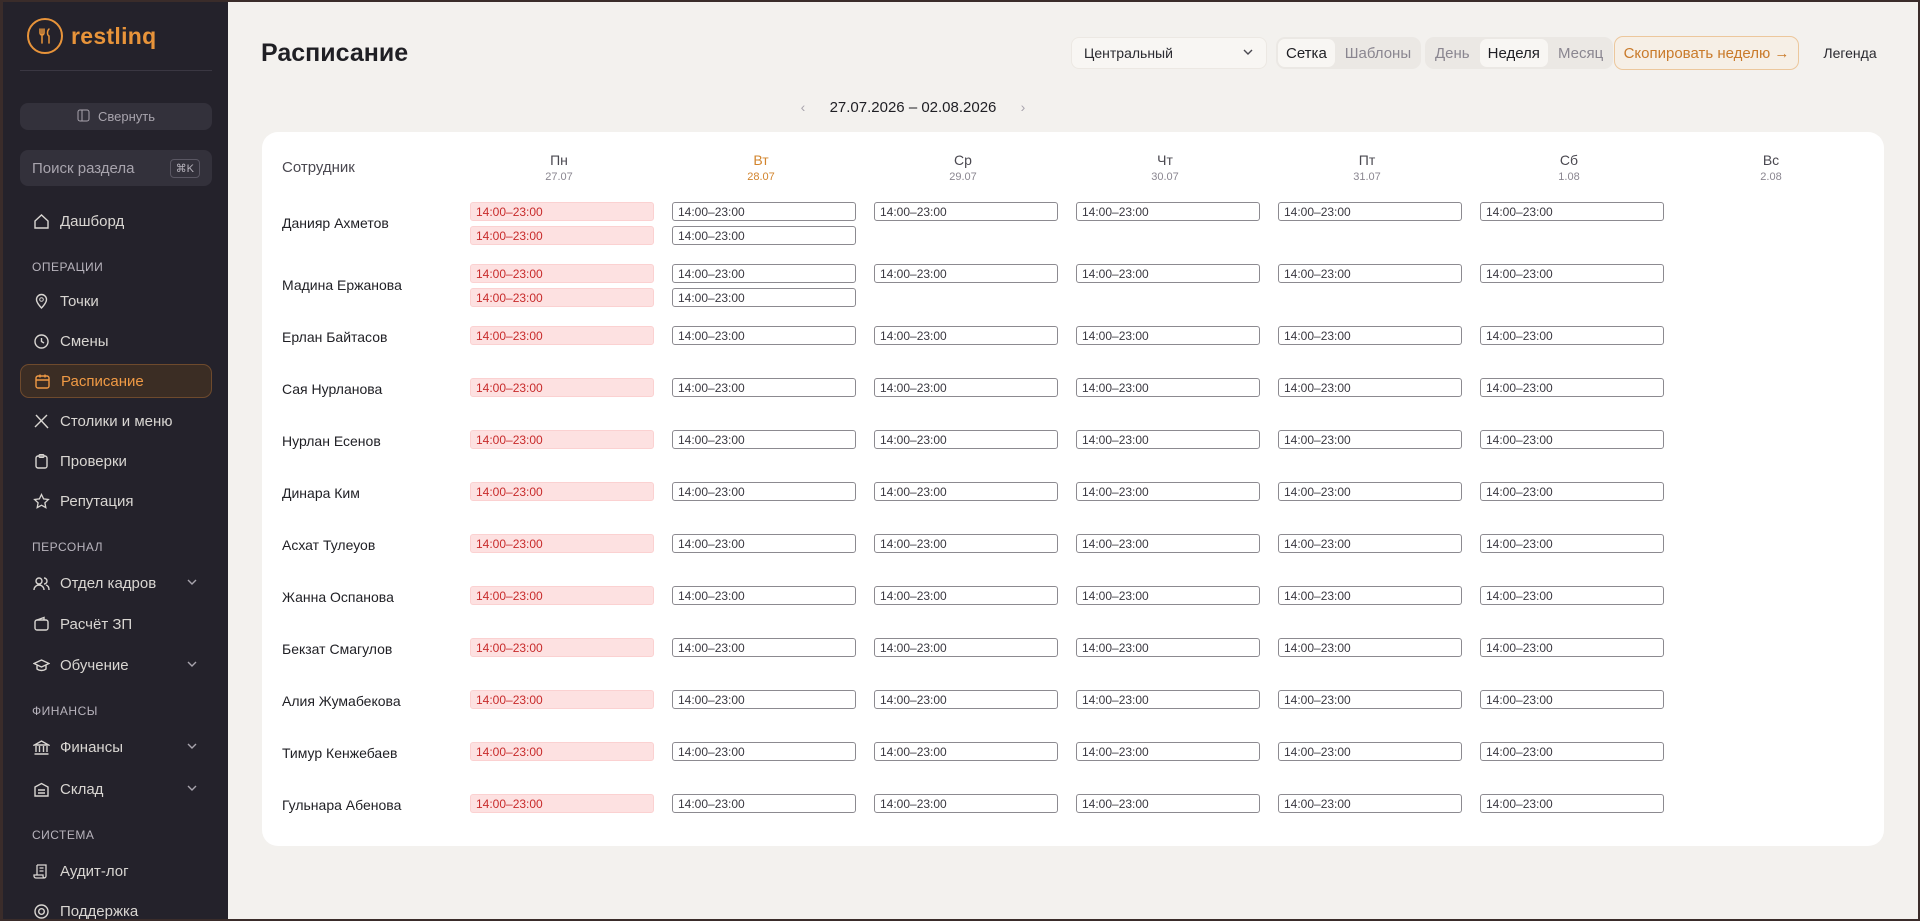 This screenshot has height=921, width=1920. What do you see at coordinates (116, 871) in the screenshot?
I see `sidebar-item-audit: Аудит-лог` at bounding box center [116, 871].